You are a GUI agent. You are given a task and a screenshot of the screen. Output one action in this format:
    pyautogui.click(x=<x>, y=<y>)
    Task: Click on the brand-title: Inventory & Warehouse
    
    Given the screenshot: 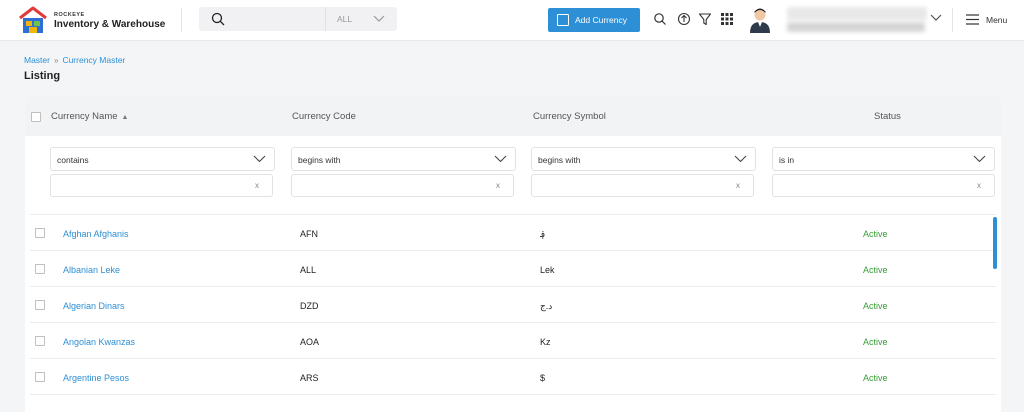 What is the action you would take?
    pyautogui.click(x=110, y=24)
    